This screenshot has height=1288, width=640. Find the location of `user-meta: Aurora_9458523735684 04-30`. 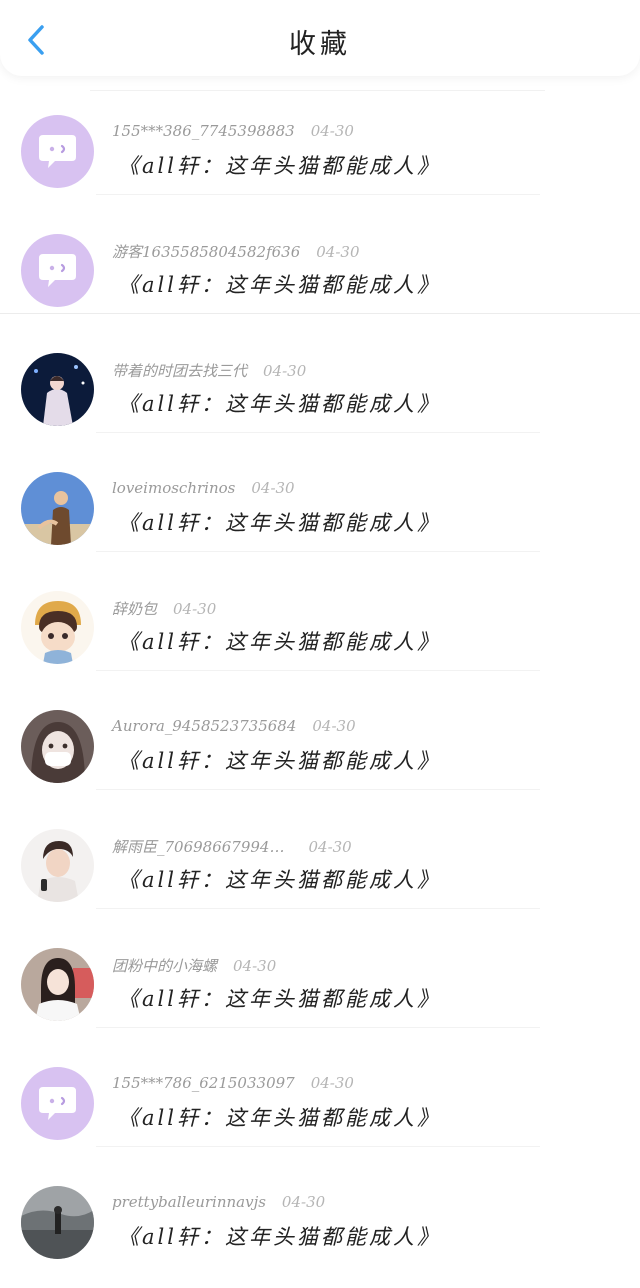

user-meta: Aurora_9458523735684 04-30 is located at coordinates (234, 726).